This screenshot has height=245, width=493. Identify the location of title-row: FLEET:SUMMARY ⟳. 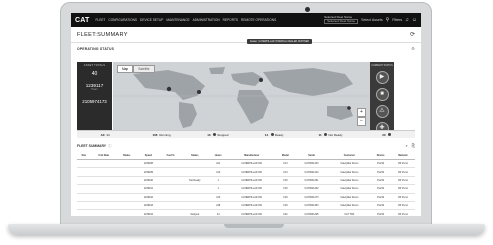
(246, 35).